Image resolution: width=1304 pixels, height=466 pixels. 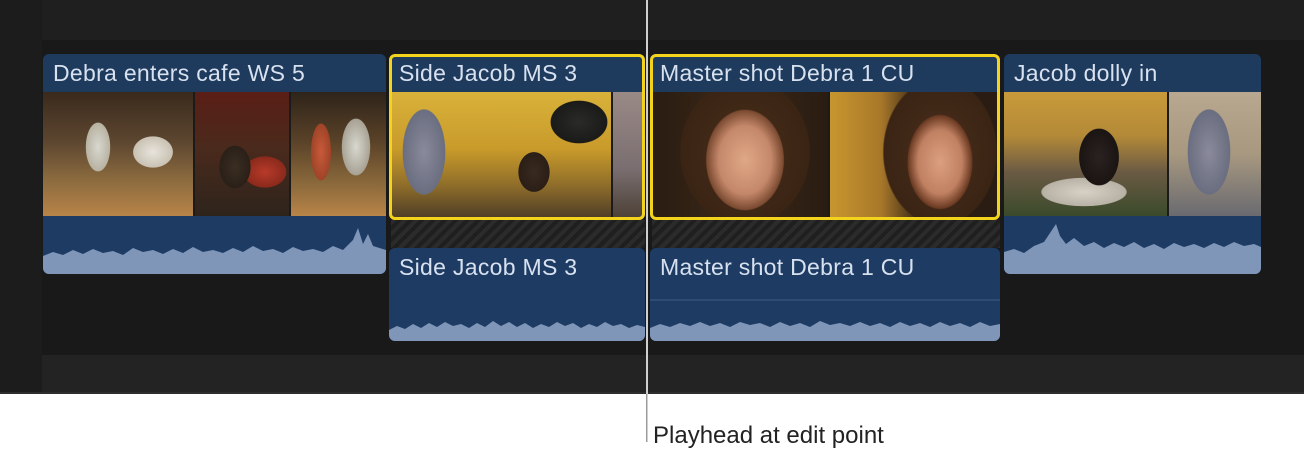 I want to click on callout-leader-line, so click(x=646, y=418).